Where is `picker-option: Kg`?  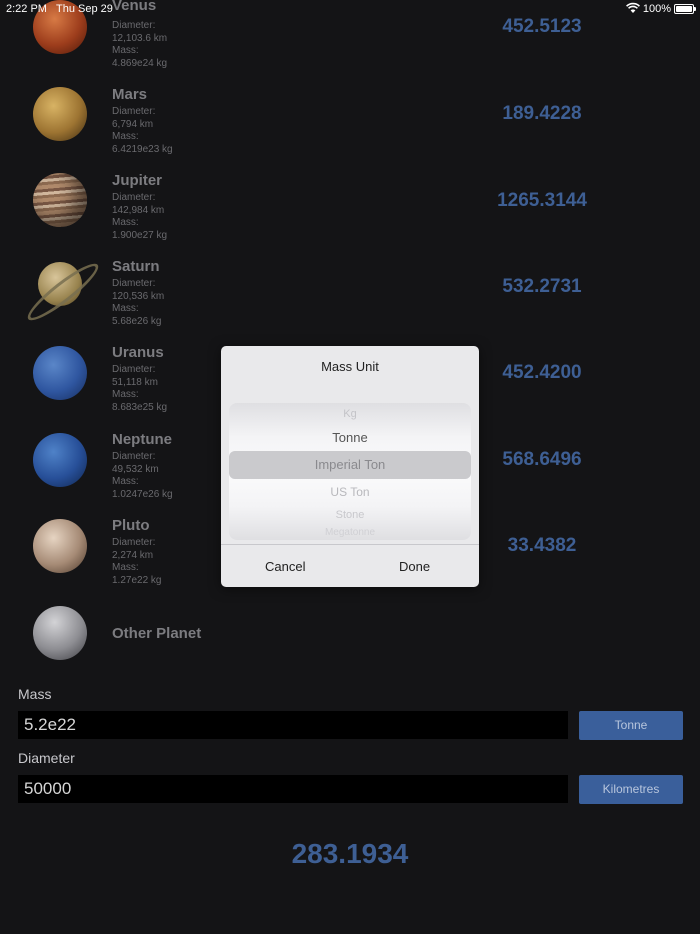
picker-option: Kg is located at coordinates (350, 414).